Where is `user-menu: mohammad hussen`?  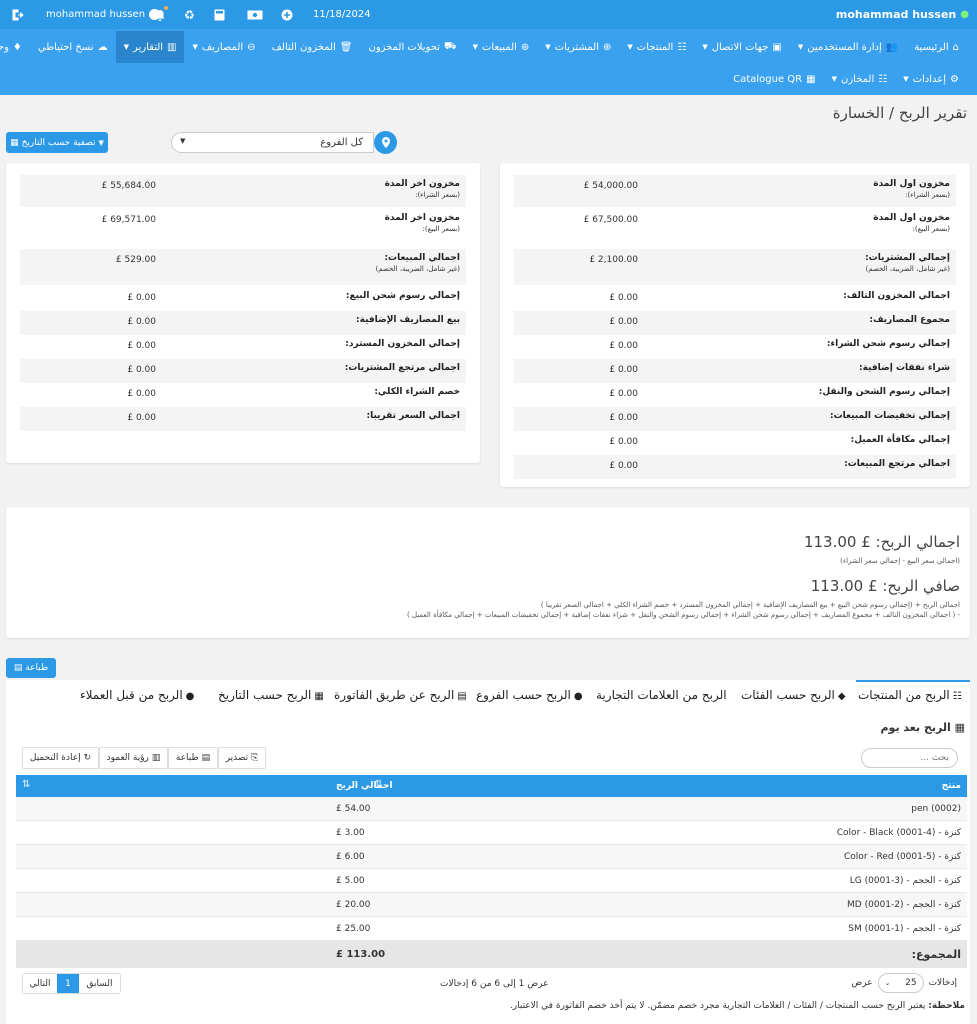 user-menu: mohammad hussen is located at coordinates (103, 14).